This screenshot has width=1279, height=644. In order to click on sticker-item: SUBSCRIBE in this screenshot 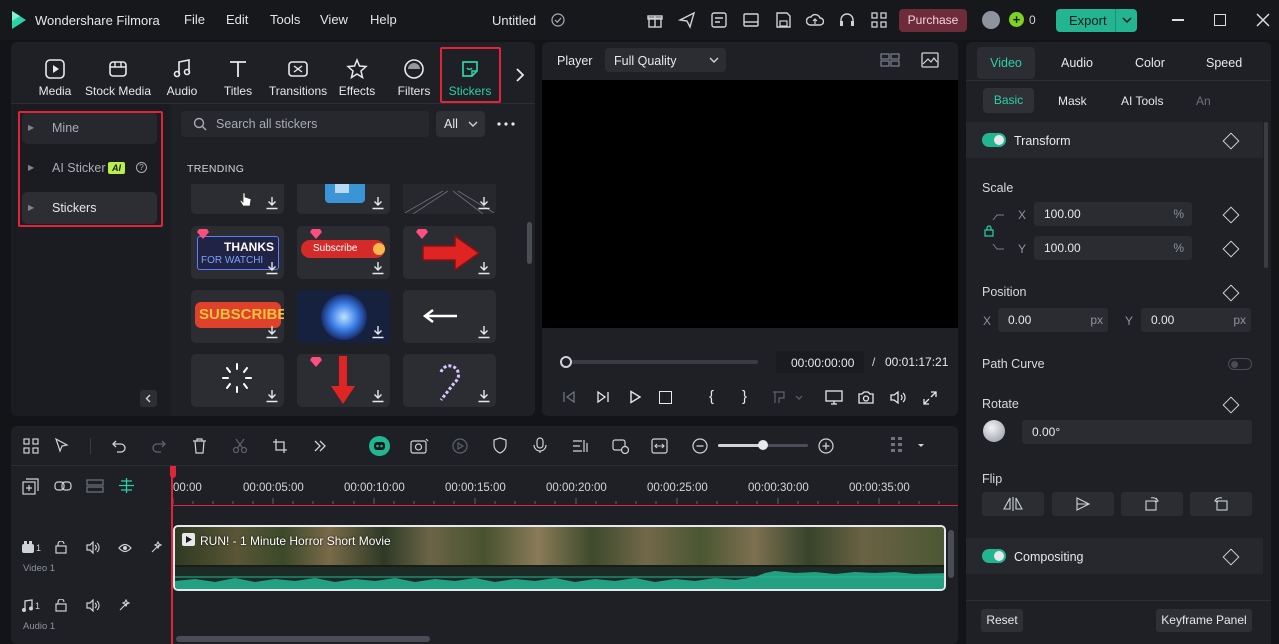, I will do `click(237, 316)`.